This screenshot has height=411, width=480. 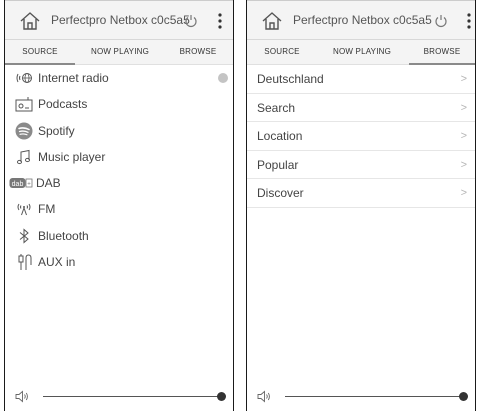 What do you see at coordinates (72, 156) in the screenshot?
I see `source-label: Music player` at bounding box center [72, 156].